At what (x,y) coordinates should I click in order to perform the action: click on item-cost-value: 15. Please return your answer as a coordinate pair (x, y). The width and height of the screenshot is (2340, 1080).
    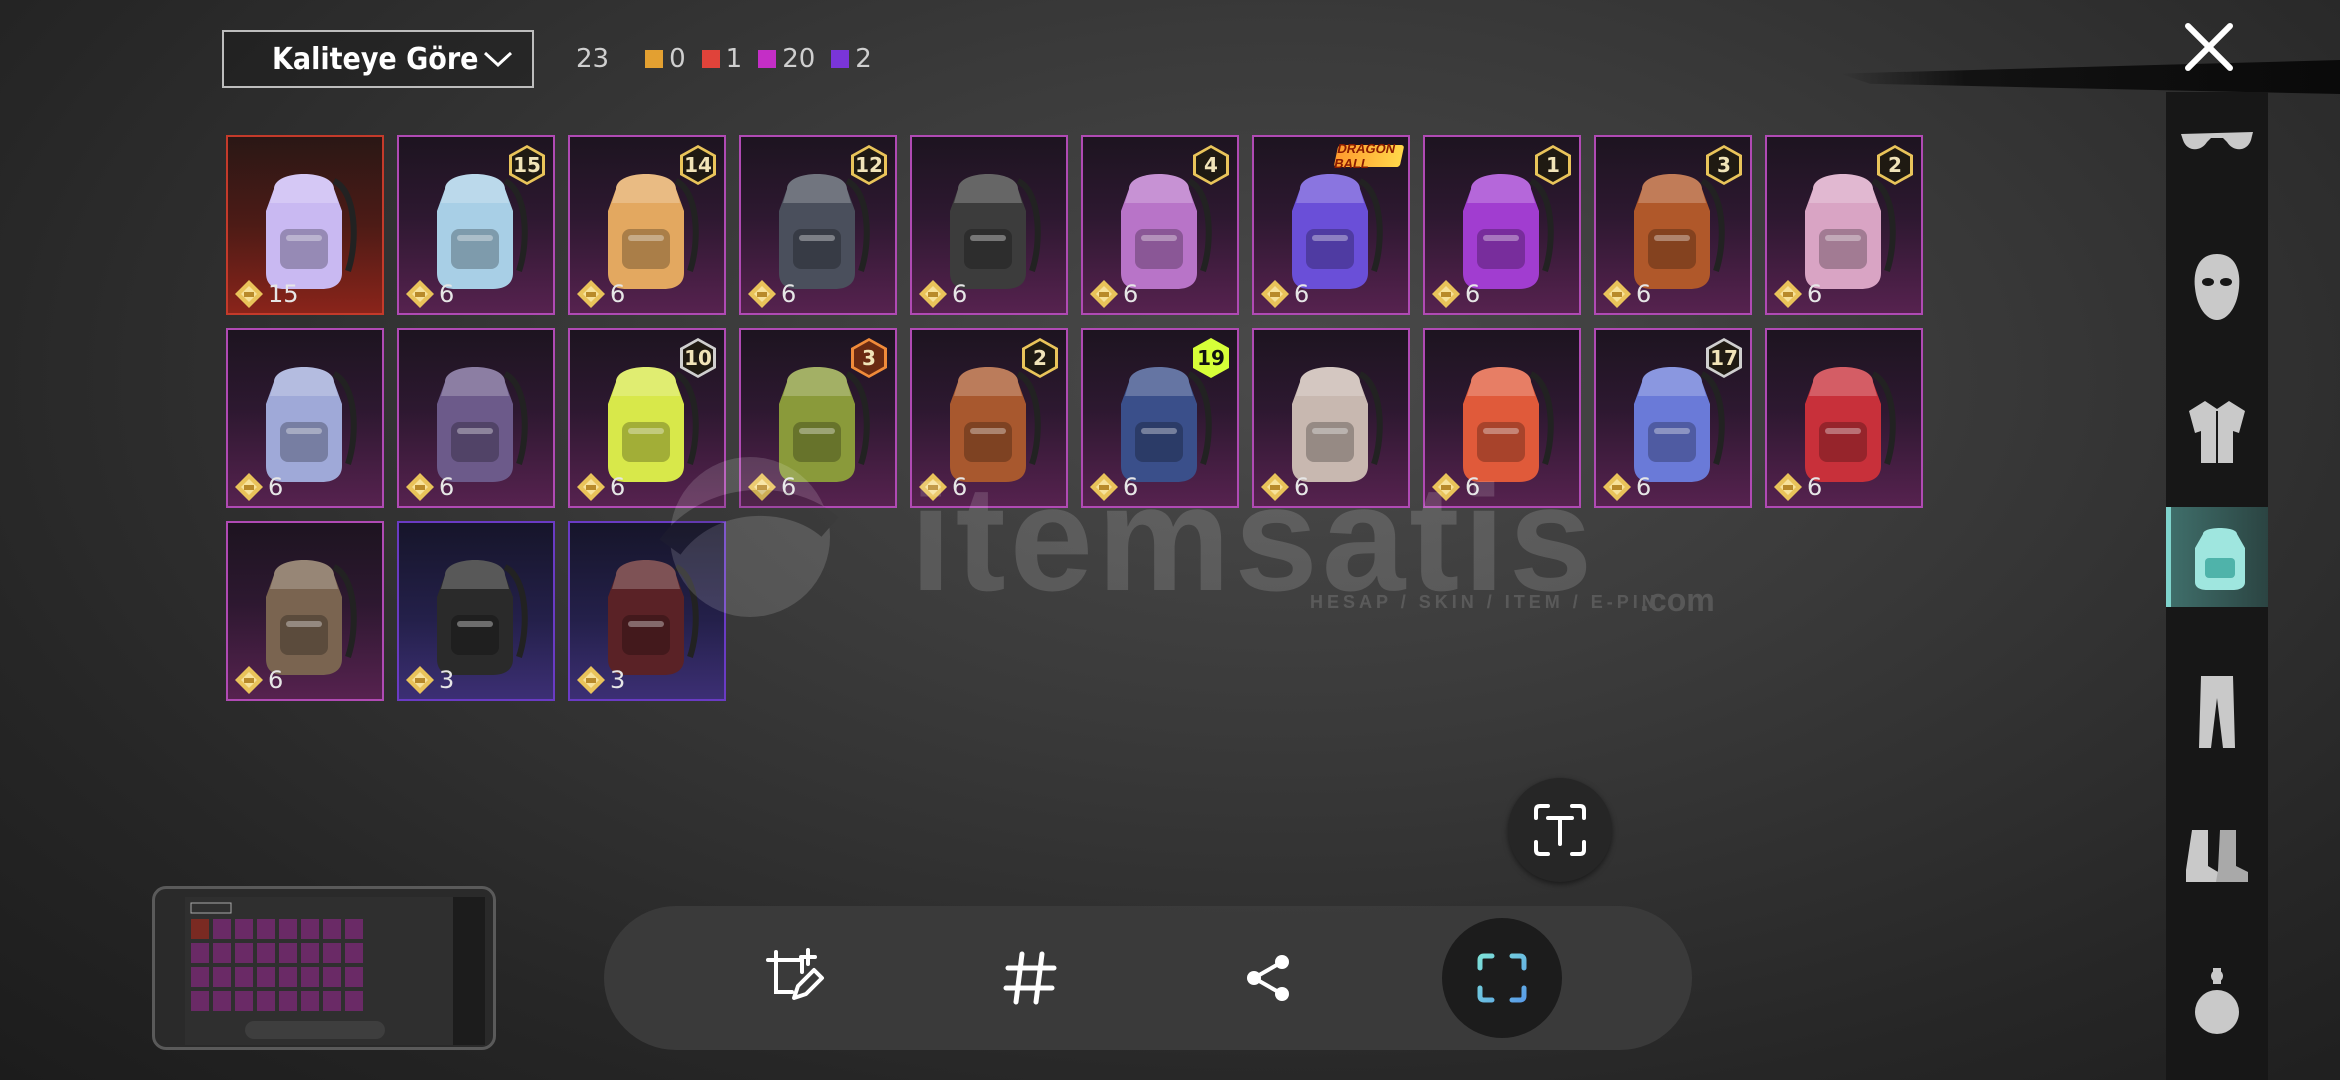
    Looking at the image, I should click on (283, 294).